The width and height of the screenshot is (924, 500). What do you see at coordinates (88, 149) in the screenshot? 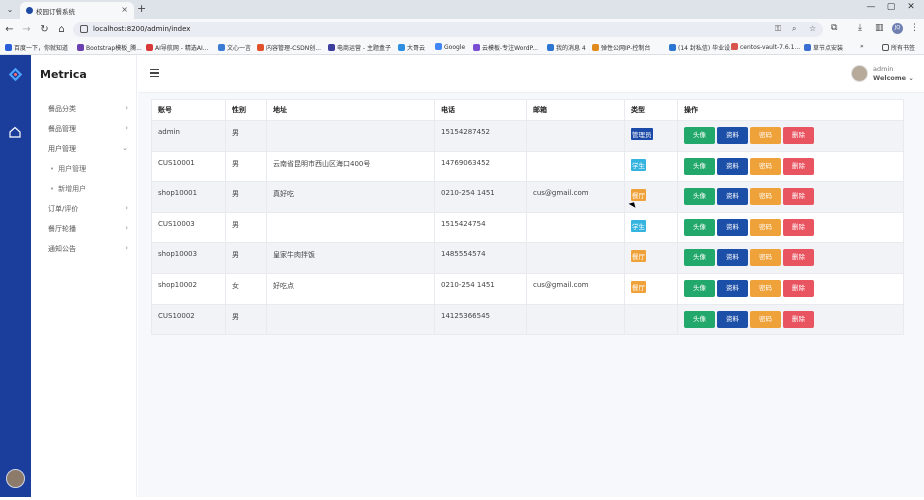
I see `sidebar-item: 用户管理 ⌄` at bounding box center [88, 149].